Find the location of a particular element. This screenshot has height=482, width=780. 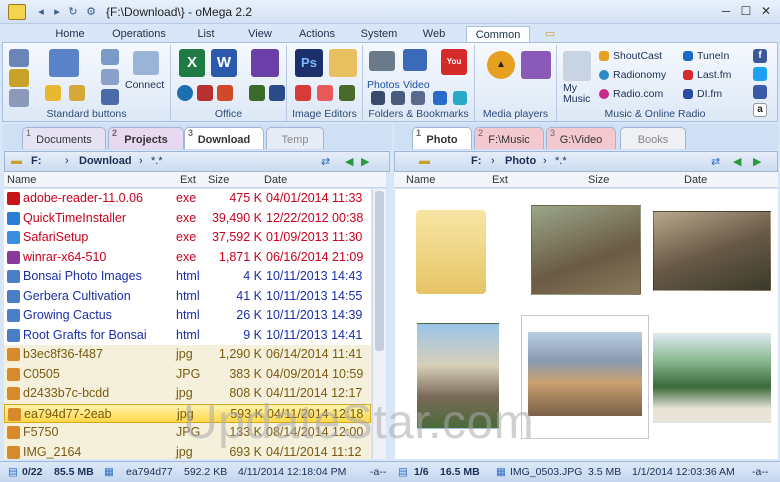

tree-view-icon is located at coordinates (19, 98).